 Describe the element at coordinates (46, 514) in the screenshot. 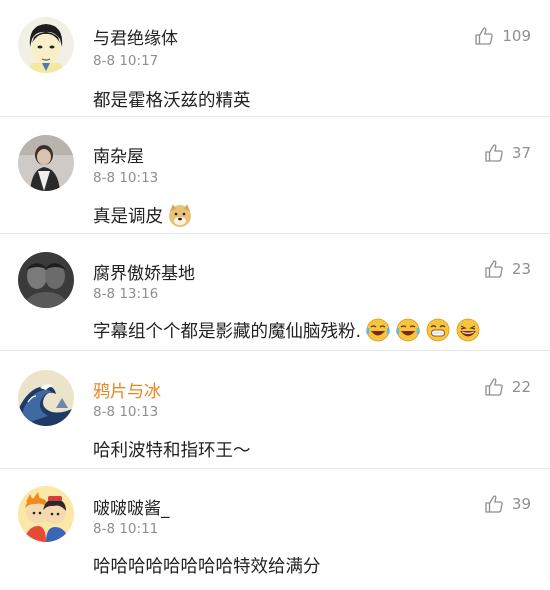

I see `avatar-cartoon-couple-icon` at that location.